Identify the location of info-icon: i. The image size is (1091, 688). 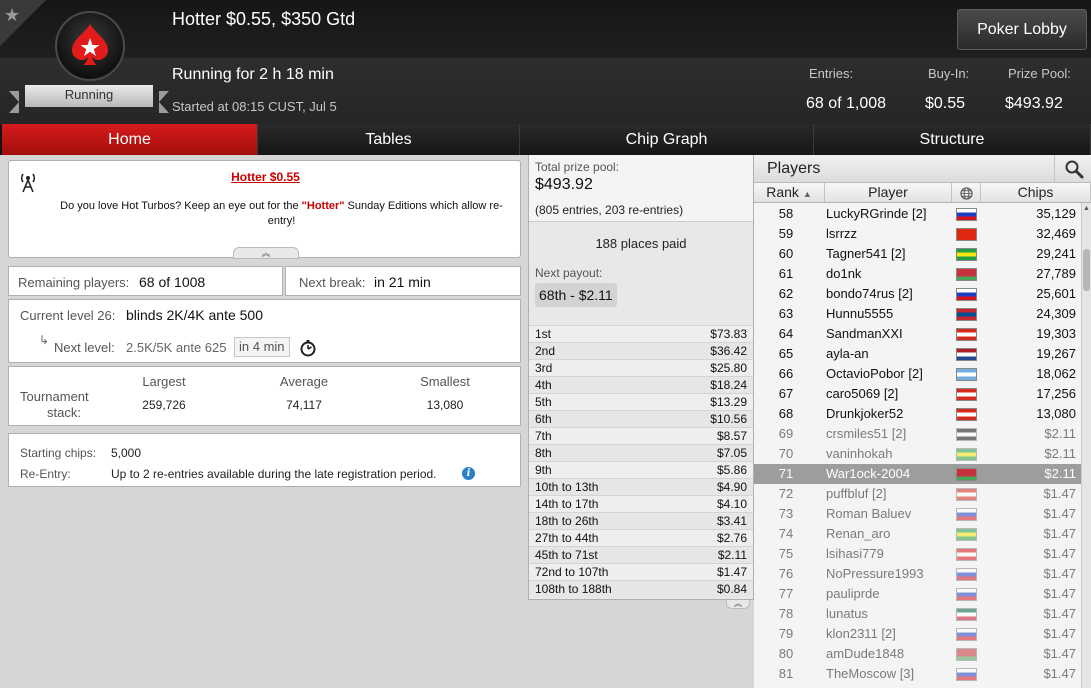
(468, 473).